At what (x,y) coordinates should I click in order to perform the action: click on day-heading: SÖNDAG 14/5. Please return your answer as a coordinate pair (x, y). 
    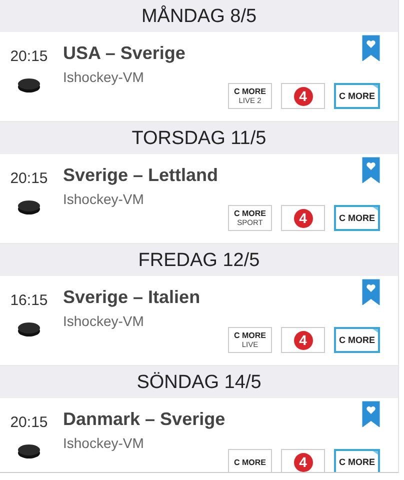
    Looking at the image, I should click on (199, 382).